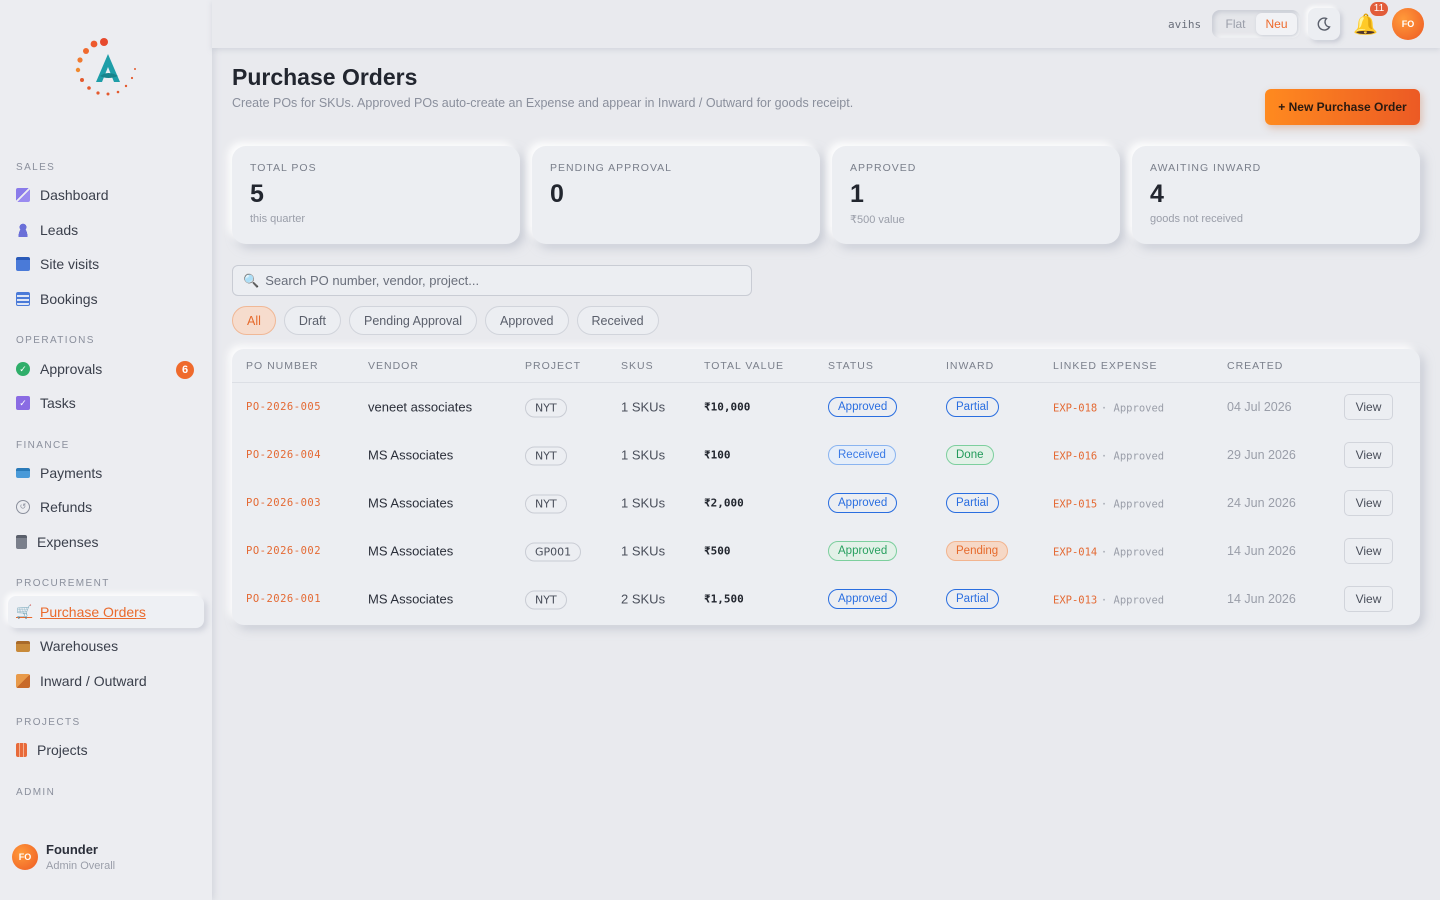  I want to click on stat-card-pending-approval: PENDING APPROVAL 0, so click(676, 195).